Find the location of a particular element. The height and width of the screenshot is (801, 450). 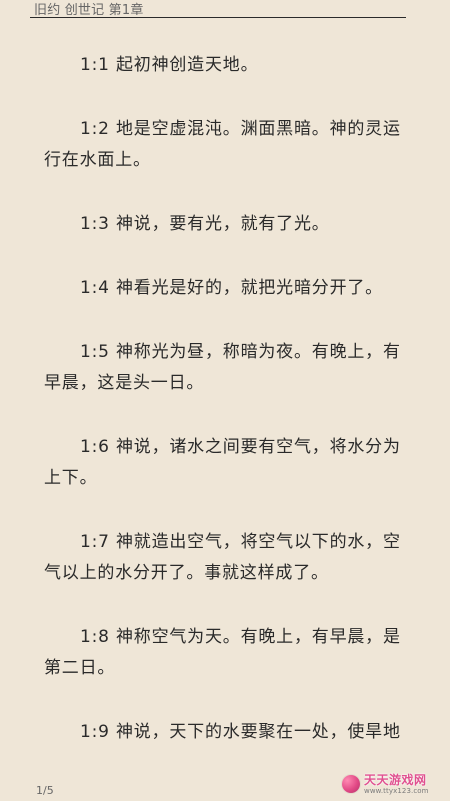

verse-text: 神看光是好的，就把光暗分开了。 is located at coordinates (249, 288).